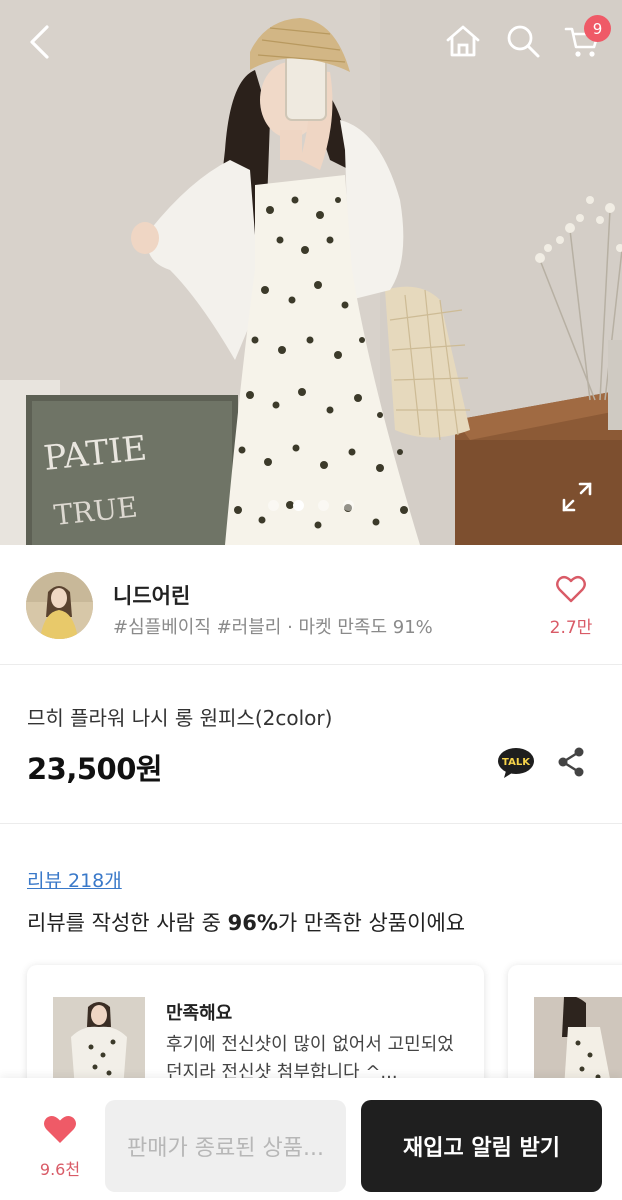  I want to click on review-title: 만족해요, so click(199, 1013).